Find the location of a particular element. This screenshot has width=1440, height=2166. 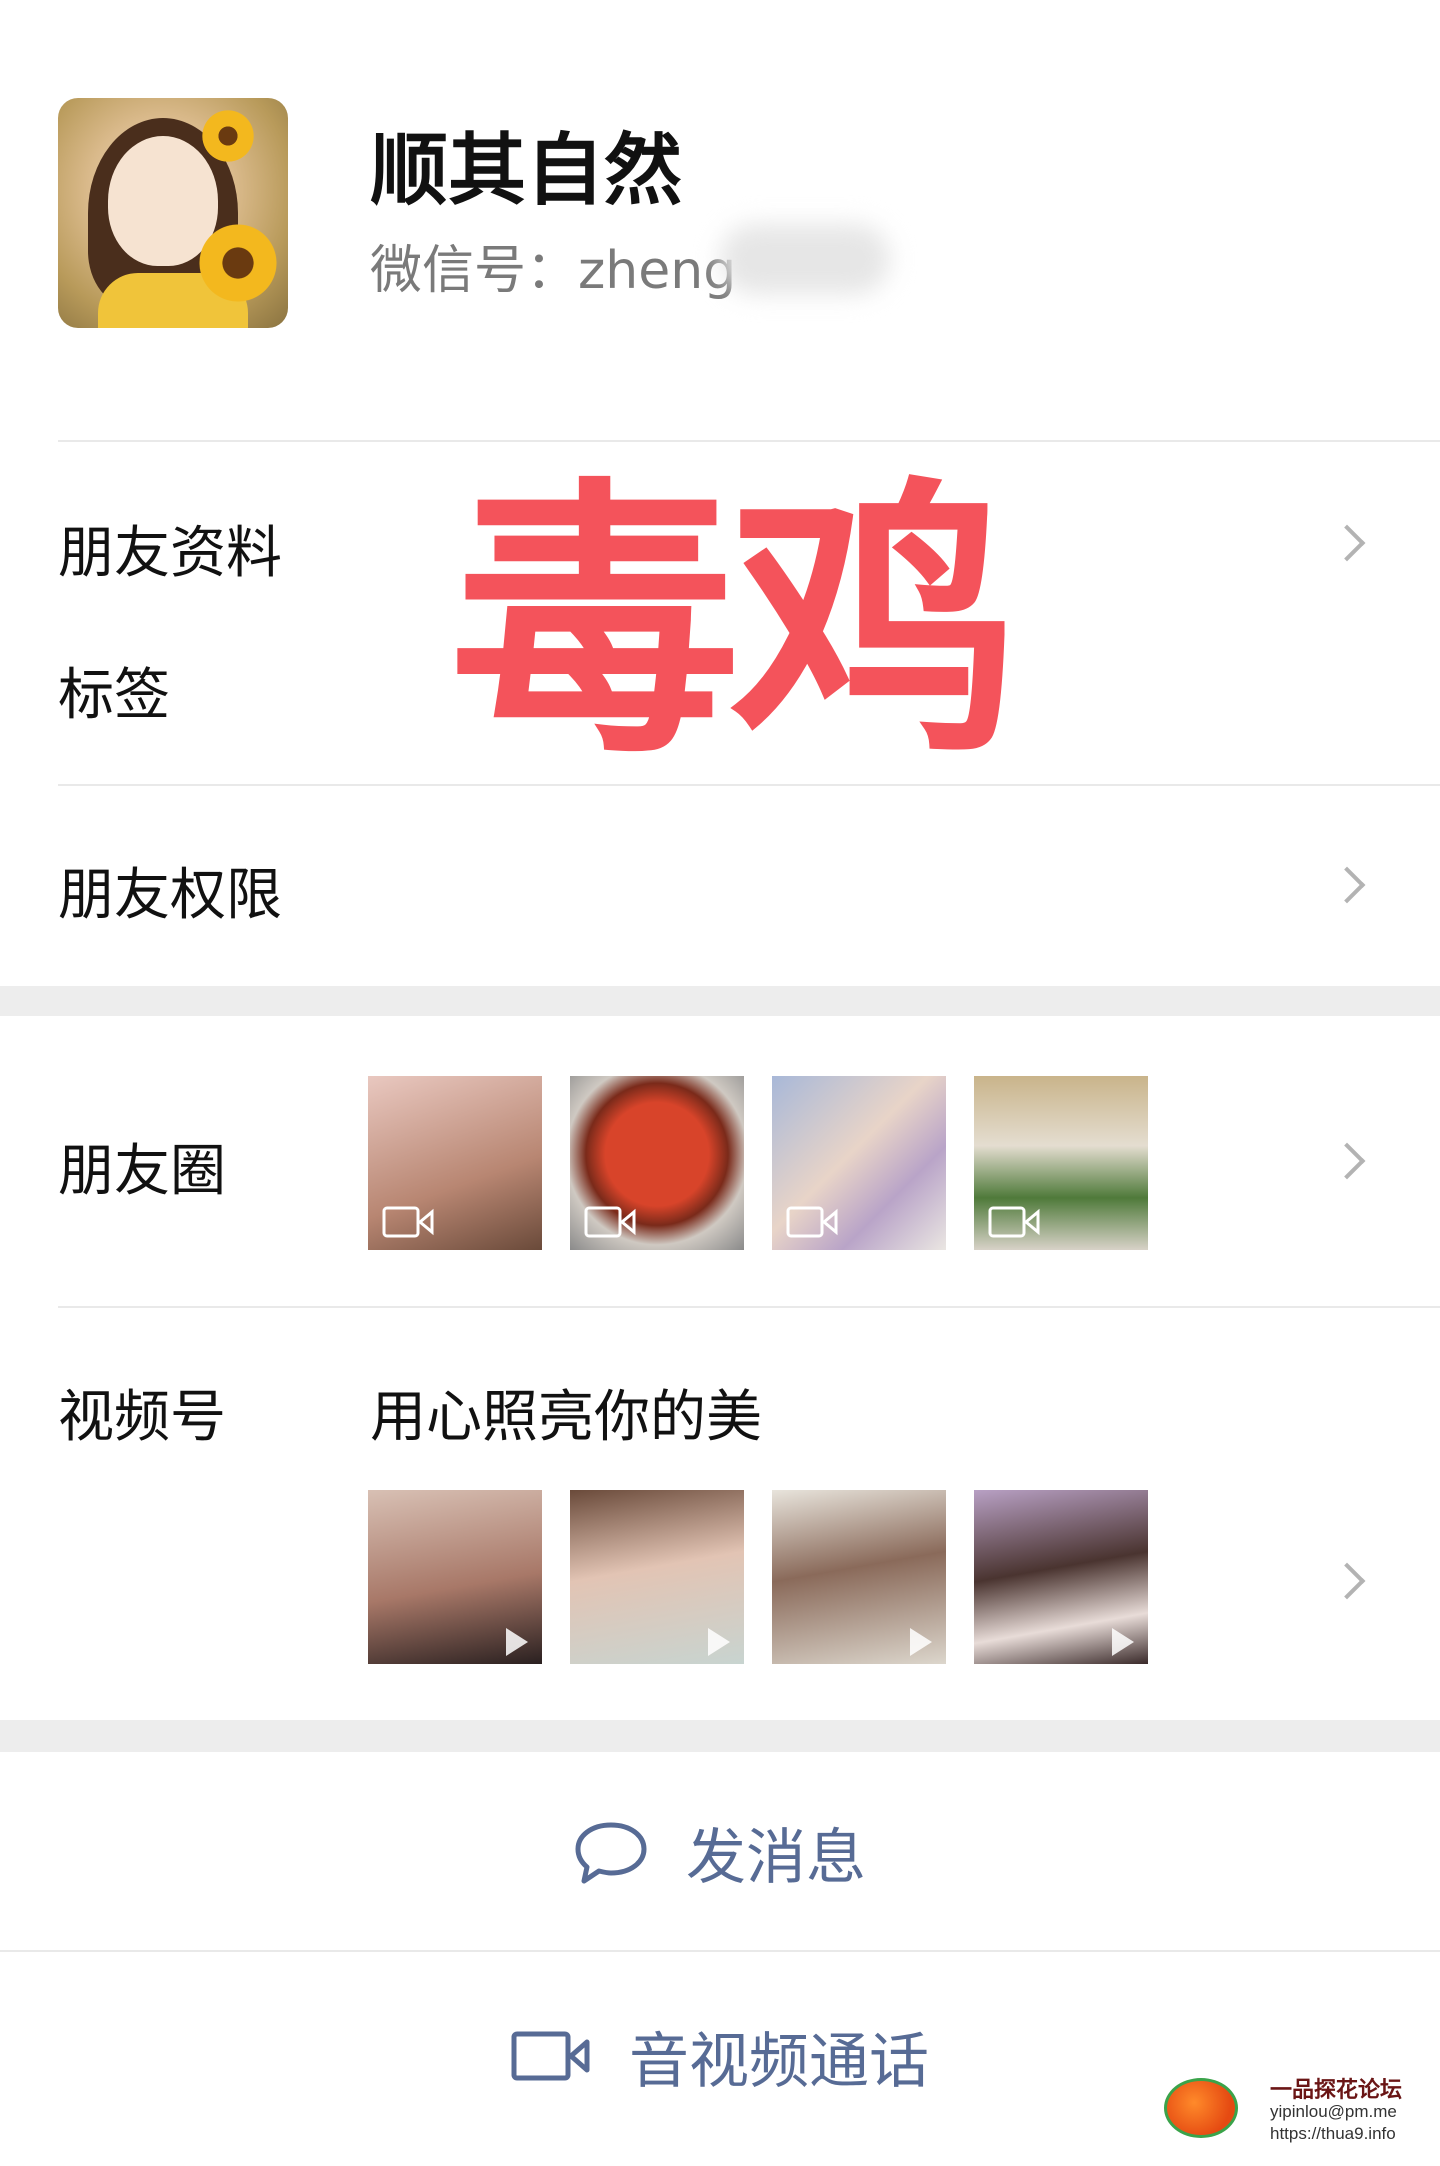

send-message-button: 发消息 is located at coordinates (720, 1852).